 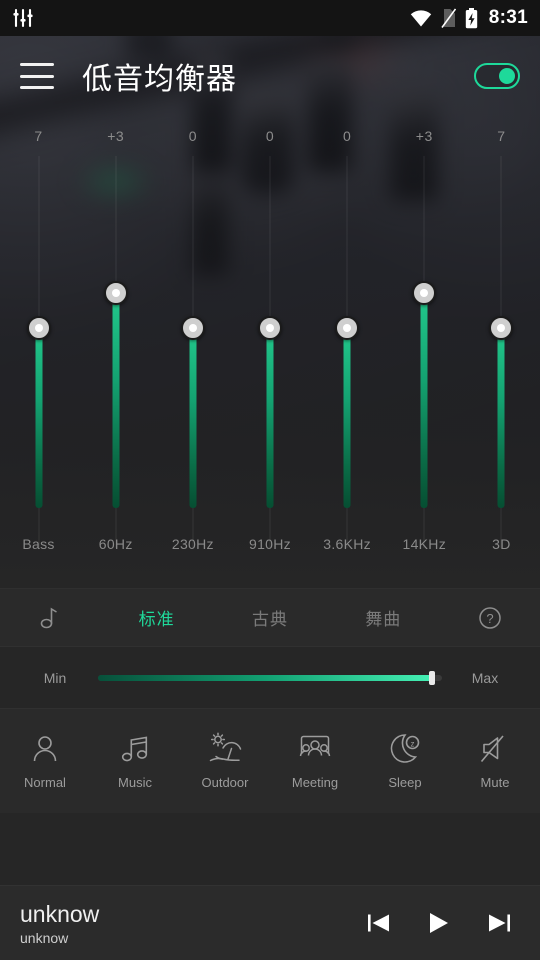 I want to click on status-bar-left, so click(x=23, y=18).